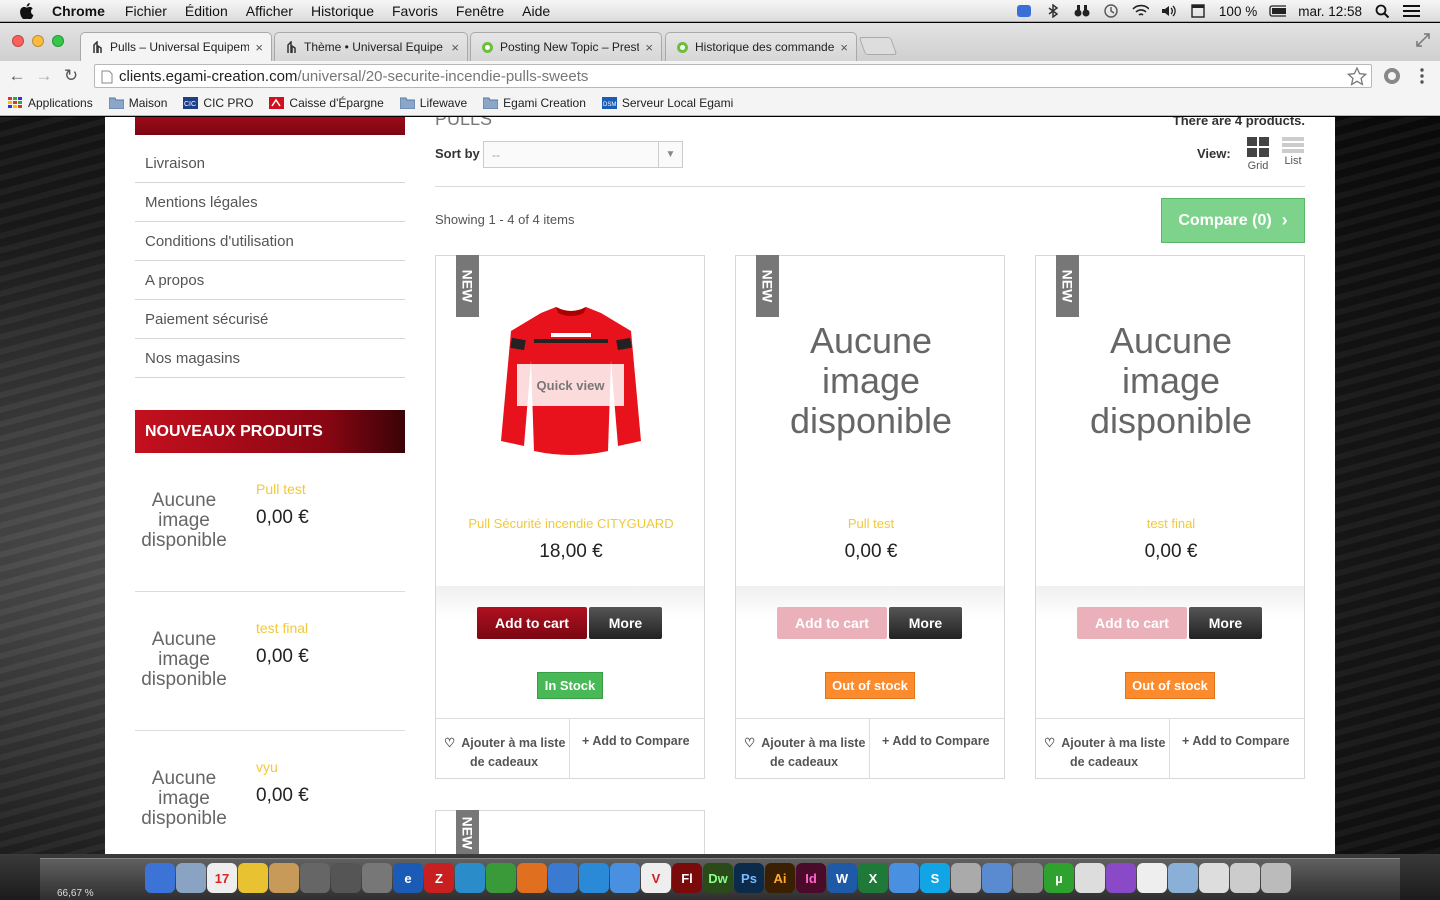 Image resolution: width=1440 pixels, height=900 pixels. Describe the element at coordinates (1382, 11) in the screenshot. I see `spotlight-search-icon` at that location.